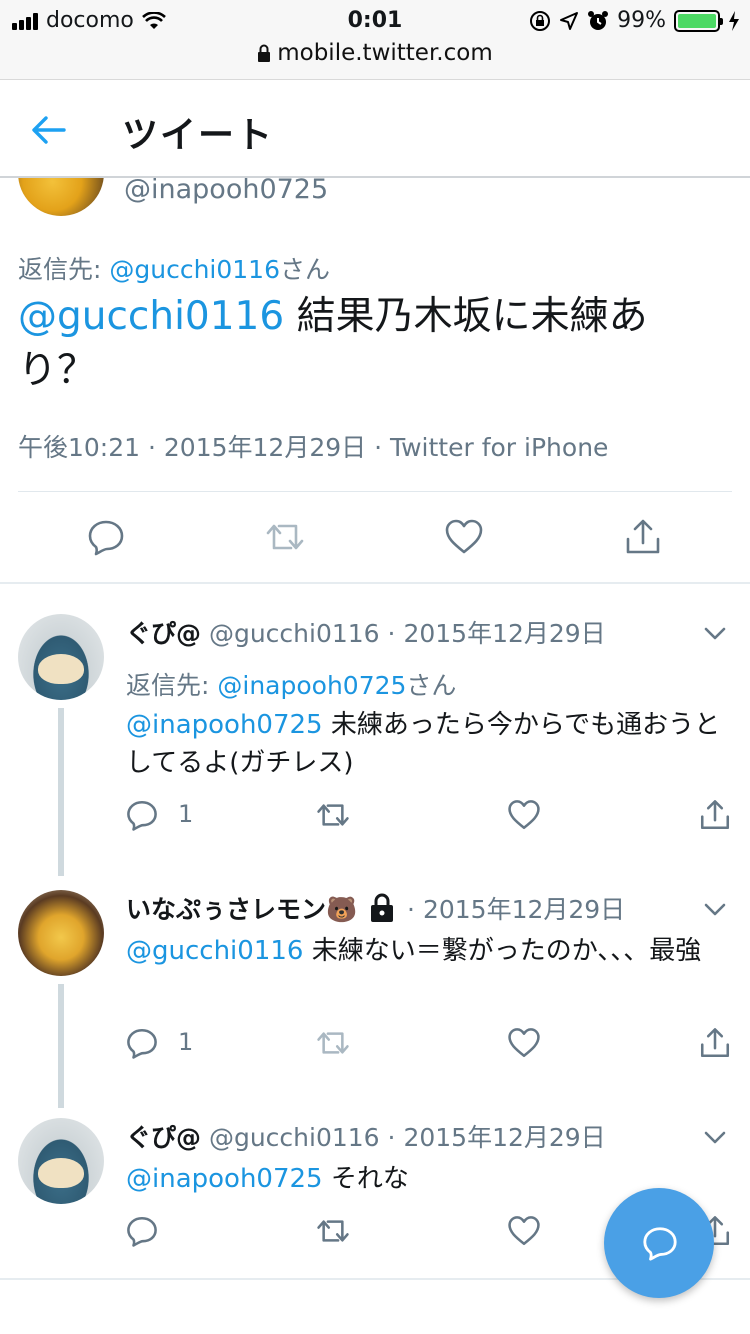  Describe the element at coordinates (598, 20) in the screenshot. I see `alarm-icon` at that location.